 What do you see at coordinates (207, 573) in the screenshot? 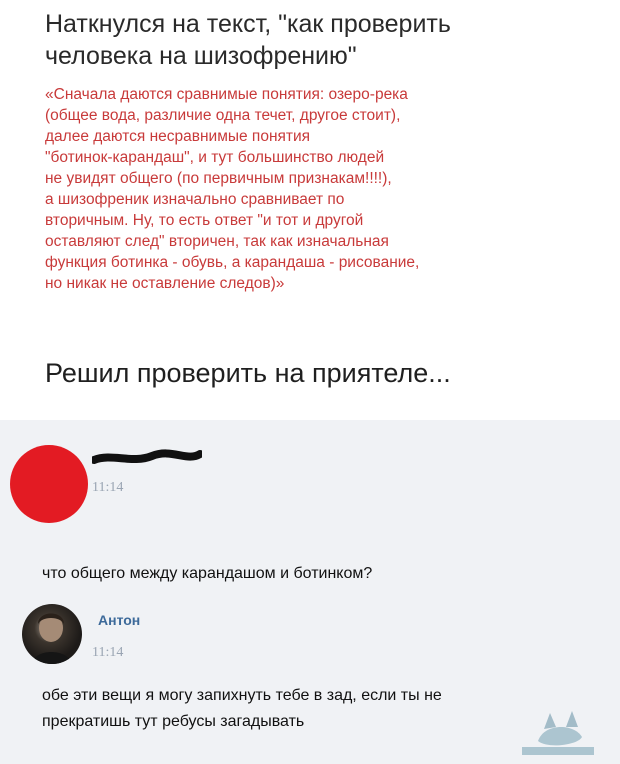
I see `message-text: что общего между карандашом и ботинком?` at bounding box center [207, 573].